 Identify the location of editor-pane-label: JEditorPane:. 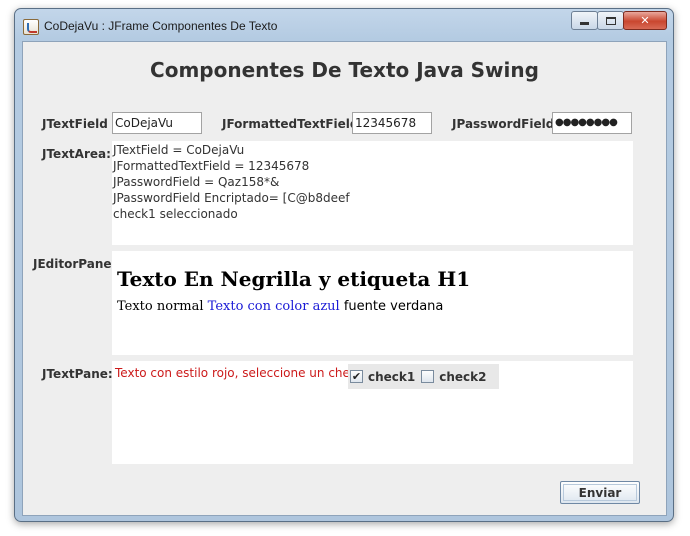
(75, 264).